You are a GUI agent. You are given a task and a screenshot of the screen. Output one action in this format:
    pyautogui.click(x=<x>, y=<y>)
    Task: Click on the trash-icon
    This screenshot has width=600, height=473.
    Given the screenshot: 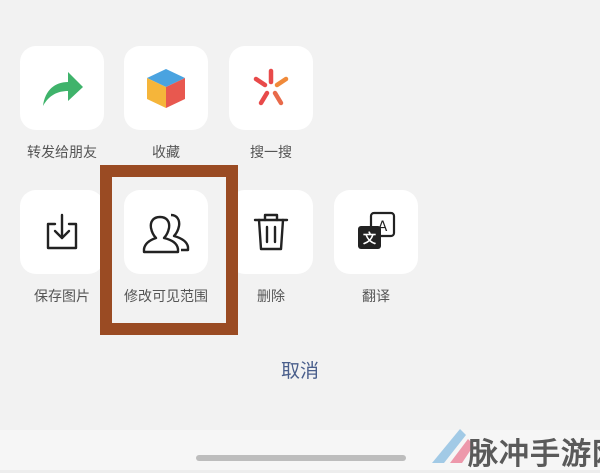 What is the action you would take?
    pyautogui.click(x=271, y=232)
    